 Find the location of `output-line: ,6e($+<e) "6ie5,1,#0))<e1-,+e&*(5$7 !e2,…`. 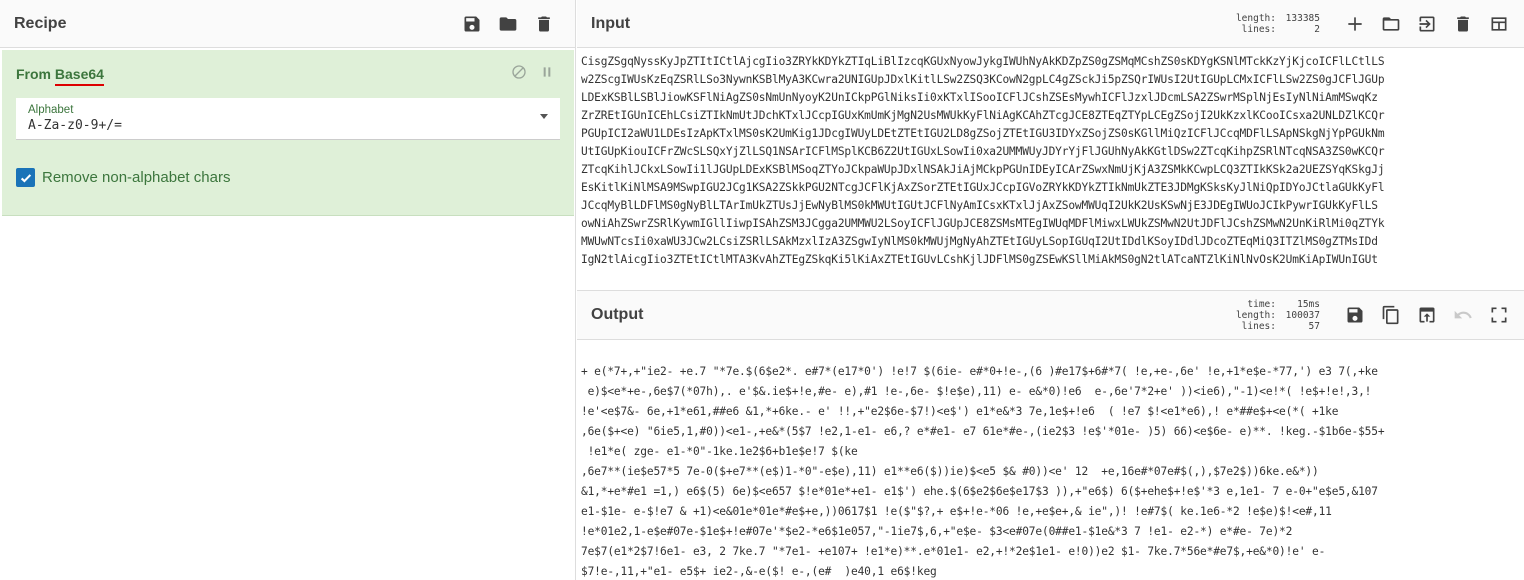

output-line: ,6e($+<e) "6ie5,1,#0))<e1-,+e&*(5$7 !e2,… is located at coordinates (983, 431).